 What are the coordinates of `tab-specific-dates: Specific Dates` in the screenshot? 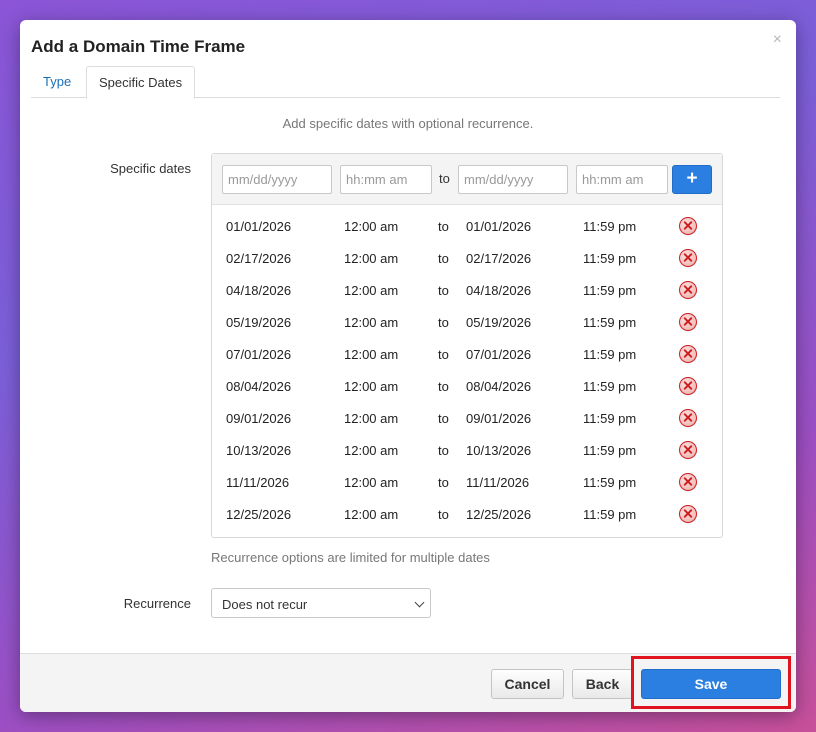 It's located at (141, 82).